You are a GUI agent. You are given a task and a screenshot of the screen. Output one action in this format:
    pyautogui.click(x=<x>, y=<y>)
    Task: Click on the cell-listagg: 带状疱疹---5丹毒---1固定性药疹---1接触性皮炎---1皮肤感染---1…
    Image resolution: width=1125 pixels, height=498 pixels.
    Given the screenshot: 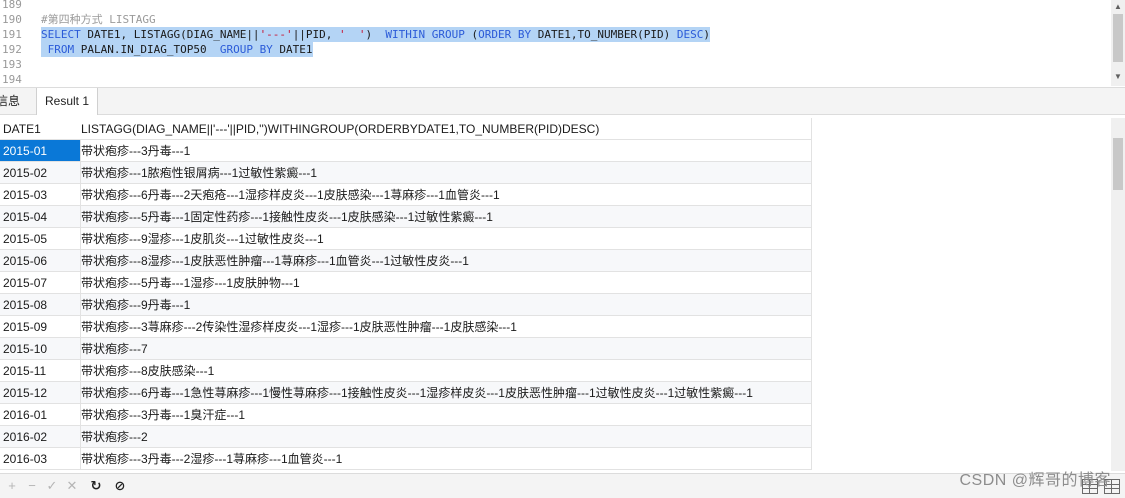 What is the action you would take?
    pyautogui.click(x=445, y=217)
    